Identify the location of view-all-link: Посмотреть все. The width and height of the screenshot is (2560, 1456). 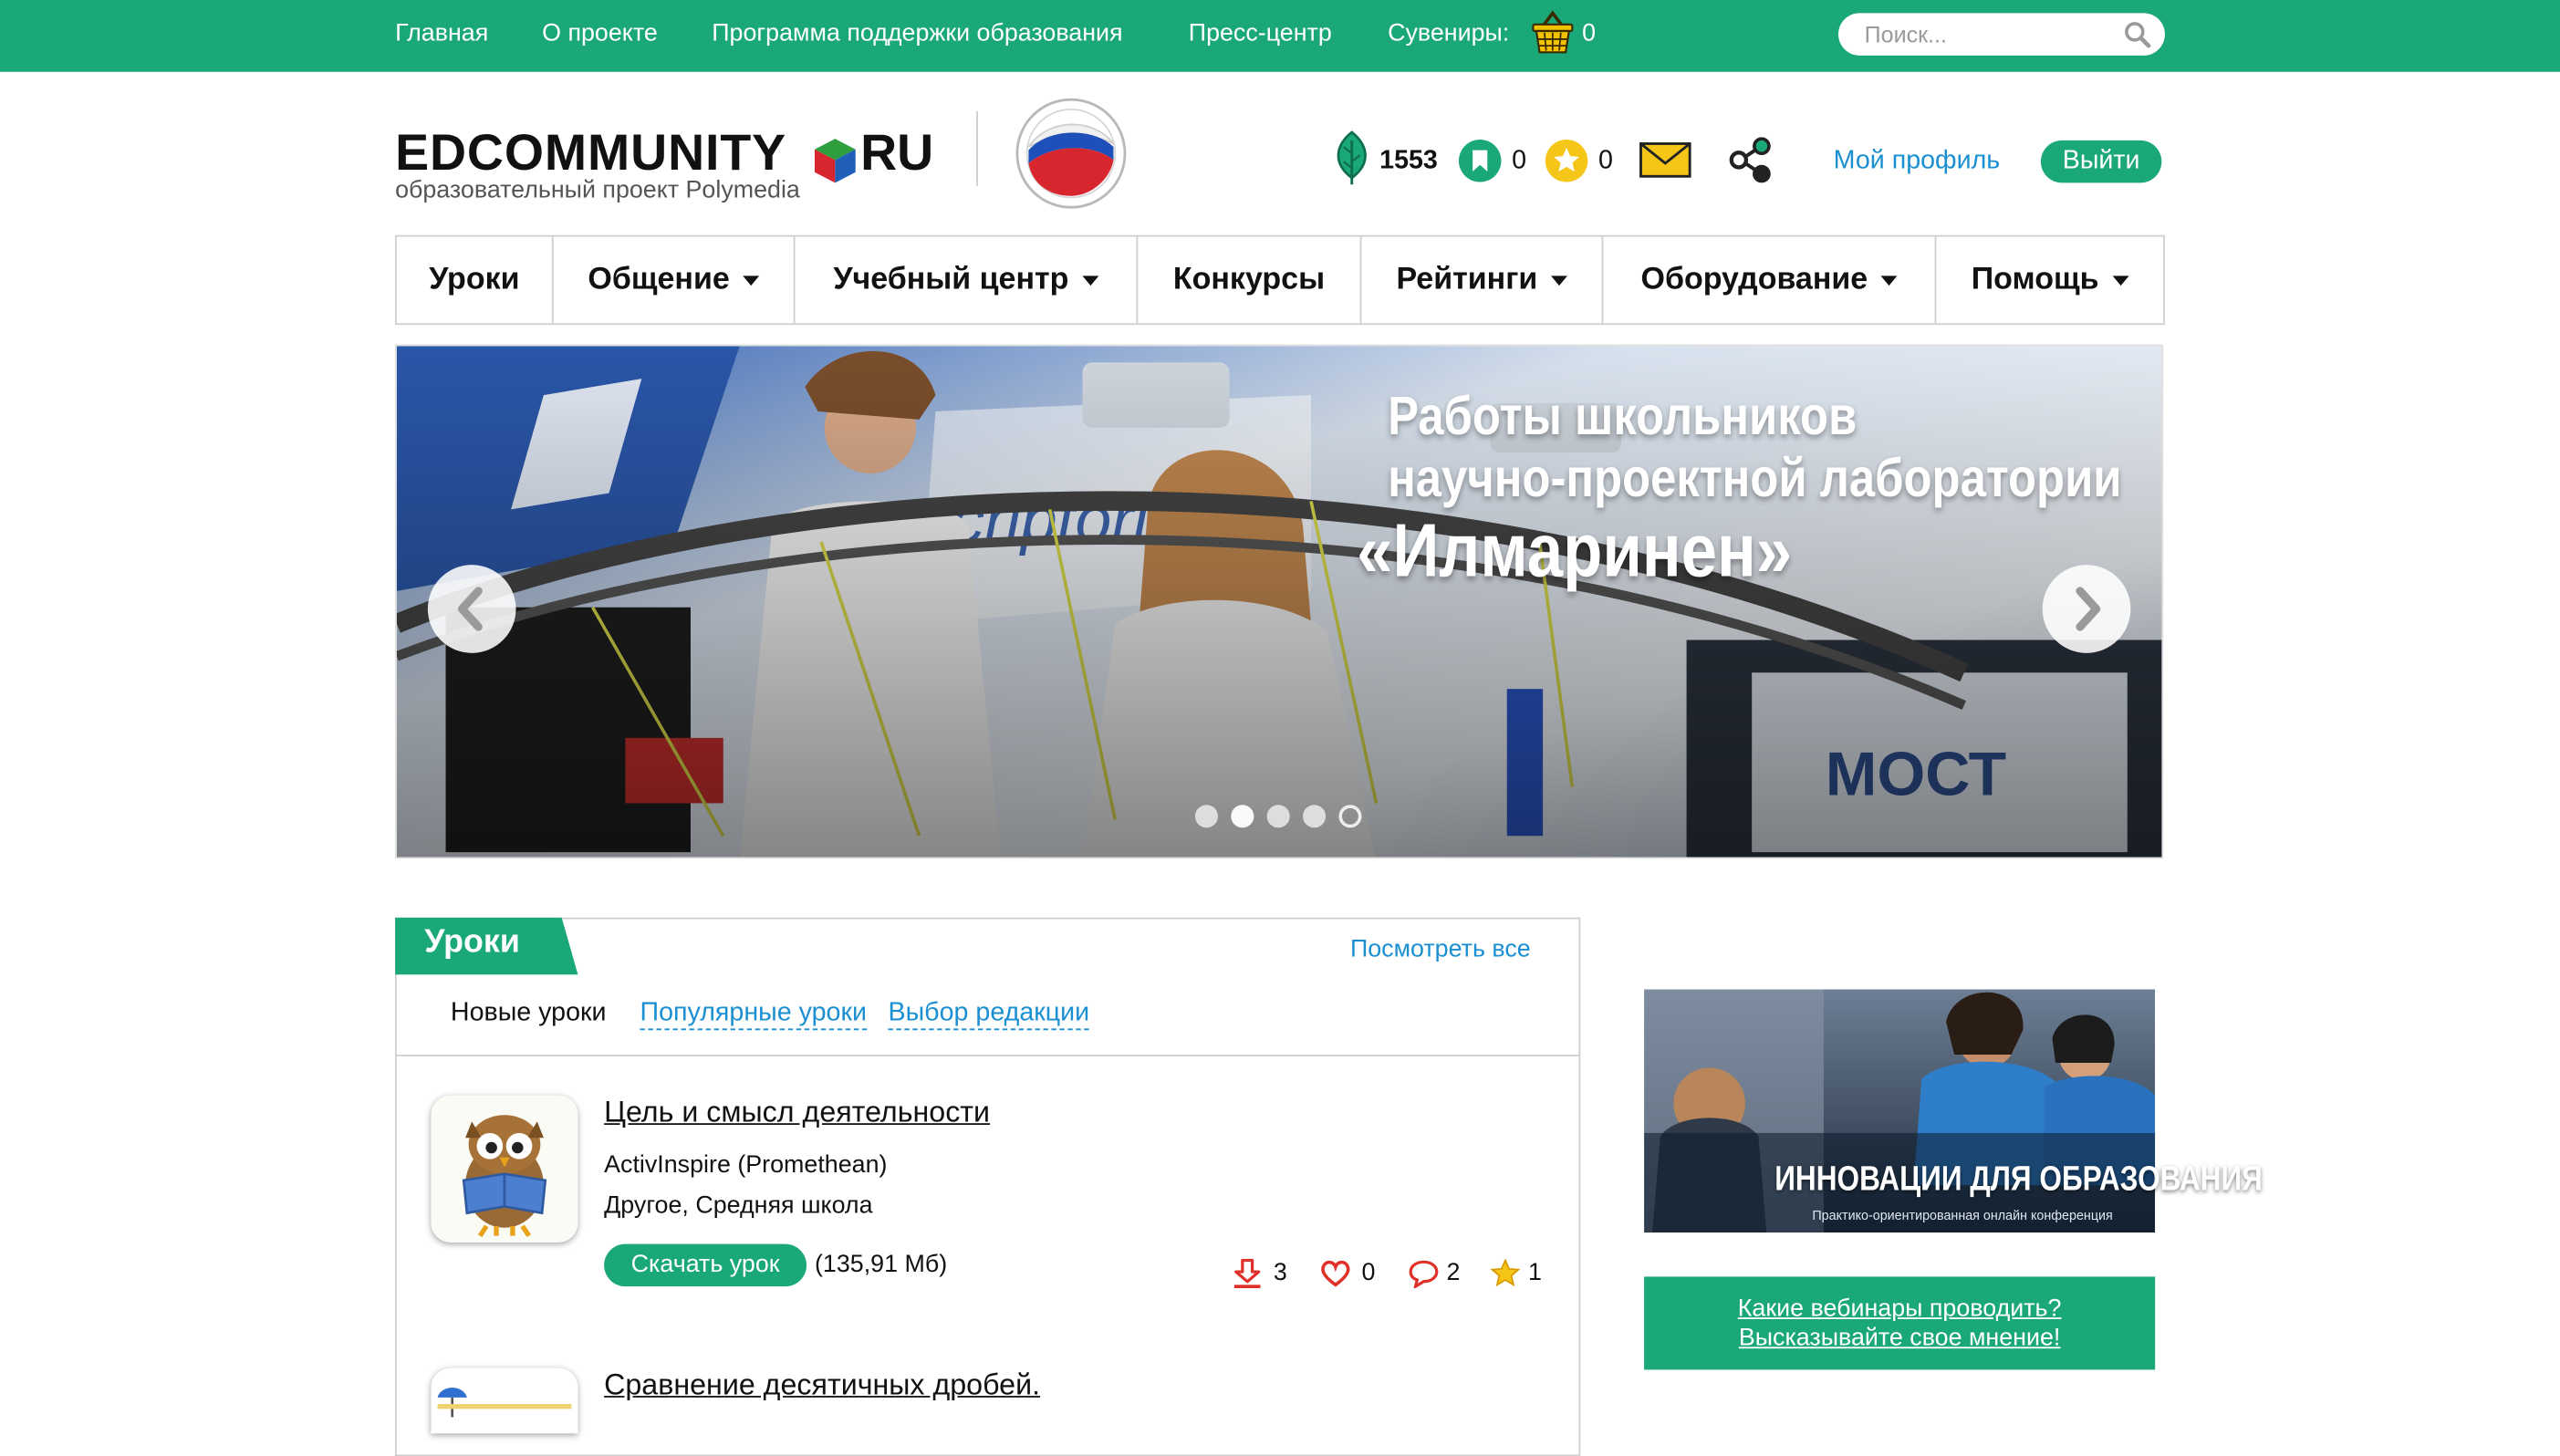
(1441, 948).